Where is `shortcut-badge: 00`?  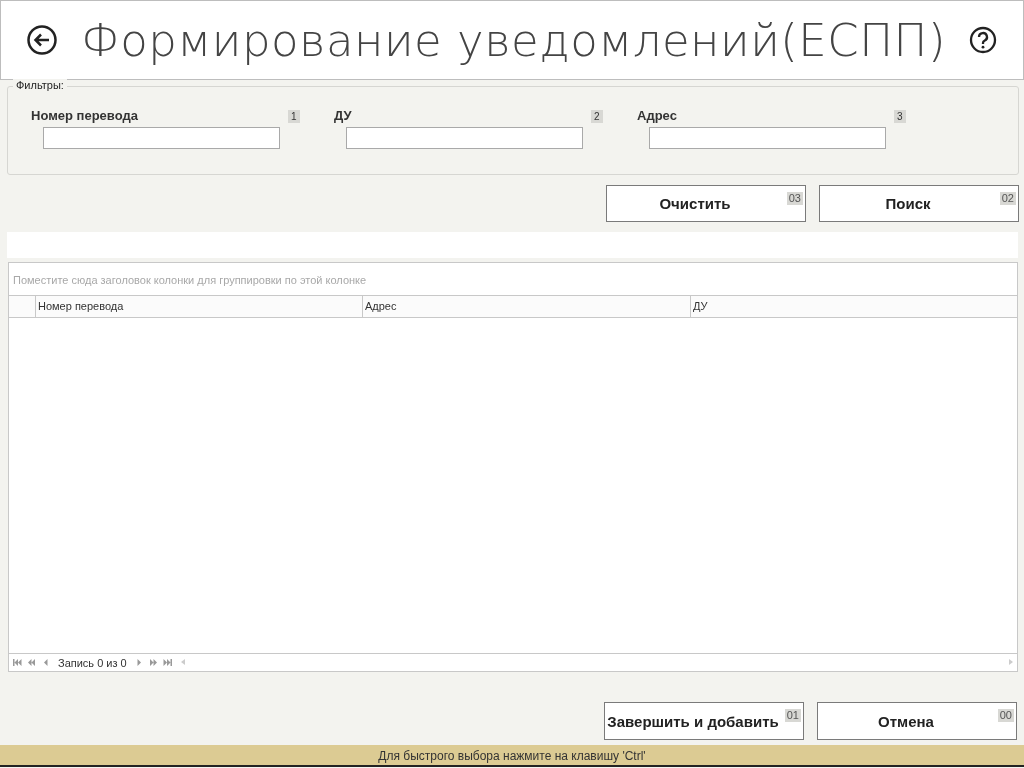 shortcut-badge: 00 is located at coordinates (1005, 715).